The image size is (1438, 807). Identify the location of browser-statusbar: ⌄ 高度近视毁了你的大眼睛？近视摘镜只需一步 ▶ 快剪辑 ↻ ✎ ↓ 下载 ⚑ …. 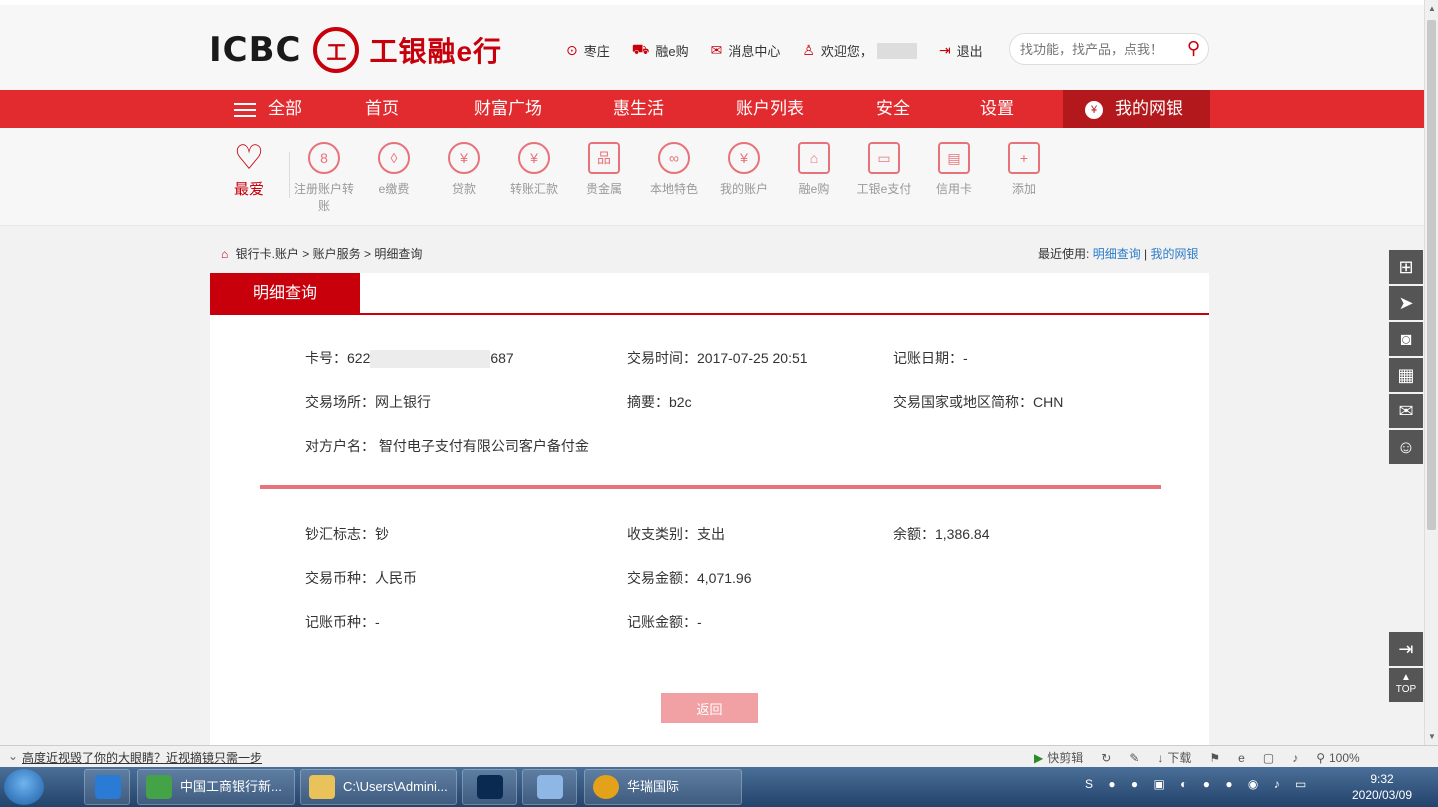
(719, 756).